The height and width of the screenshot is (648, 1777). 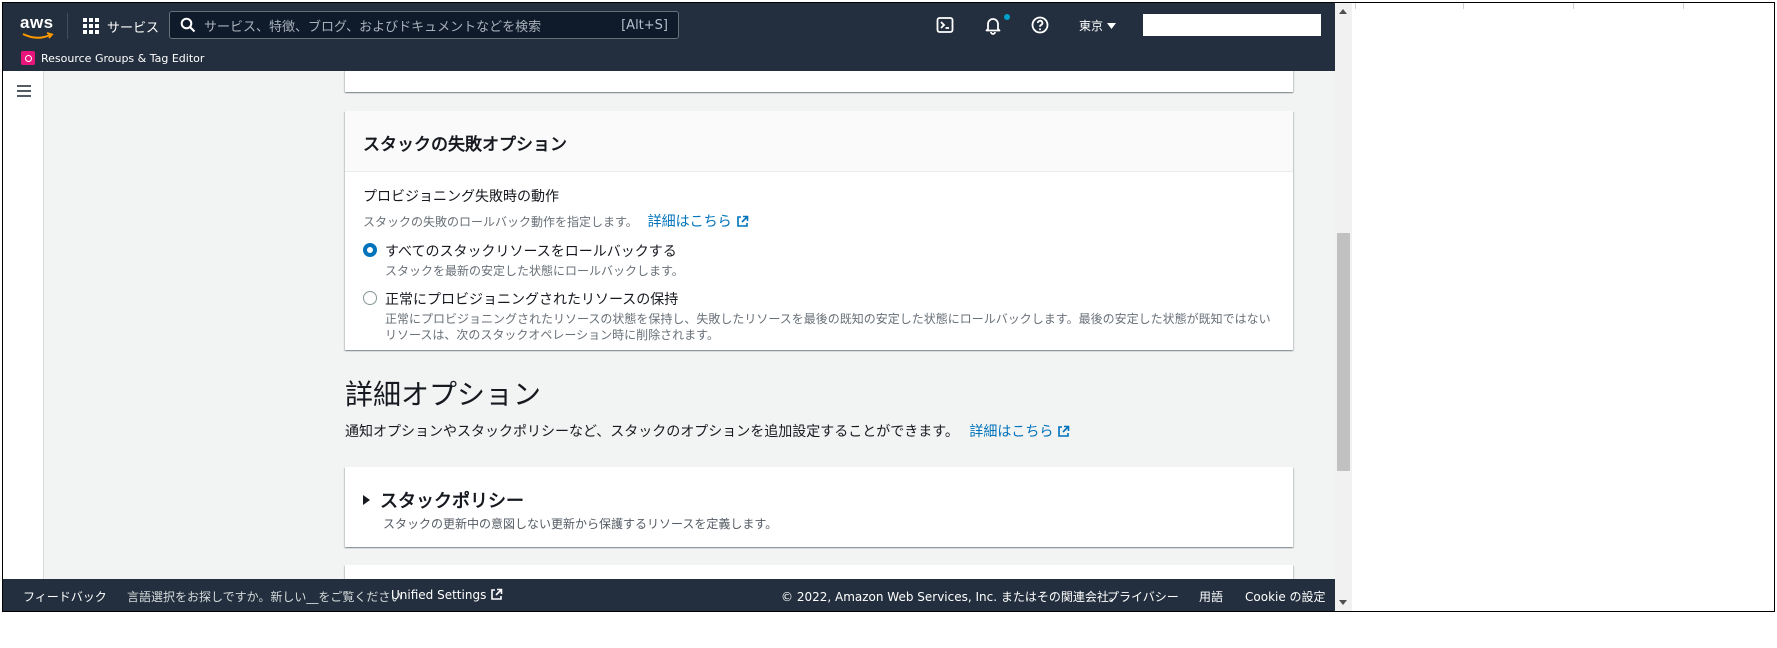 What do you see at coordinates (1343, 602) in the screenshot?
I see `scroll-down-arrow` at bounding box center [1343, 602].